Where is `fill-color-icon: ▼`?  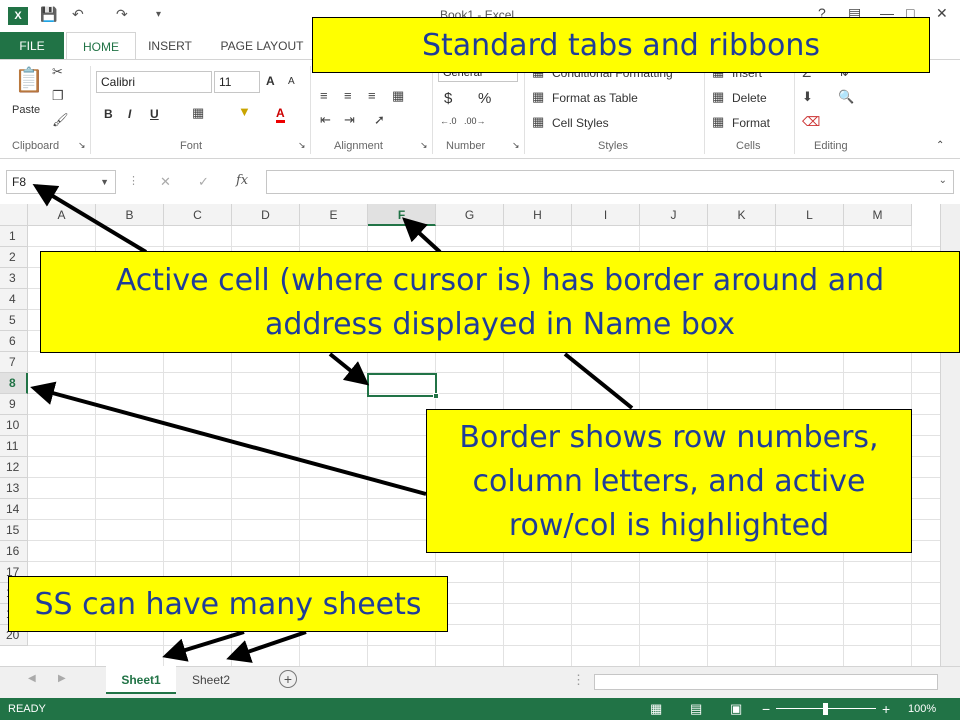
fill-color-icon: ▼ is located at coordinates (244, 111).